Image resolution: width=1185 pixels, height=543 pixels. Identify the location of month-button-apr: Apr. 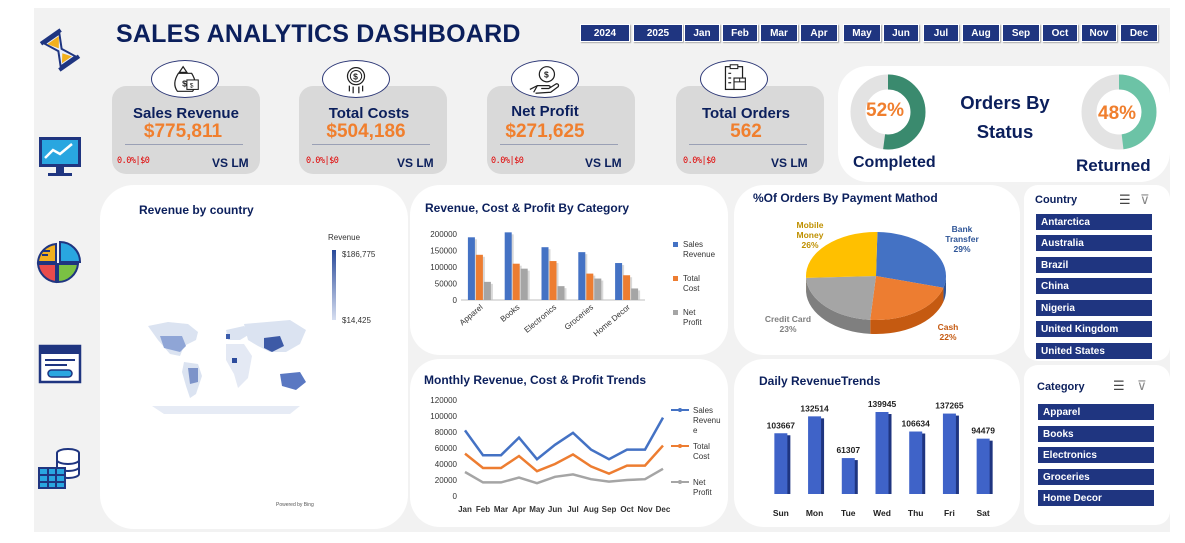
(819, 33).